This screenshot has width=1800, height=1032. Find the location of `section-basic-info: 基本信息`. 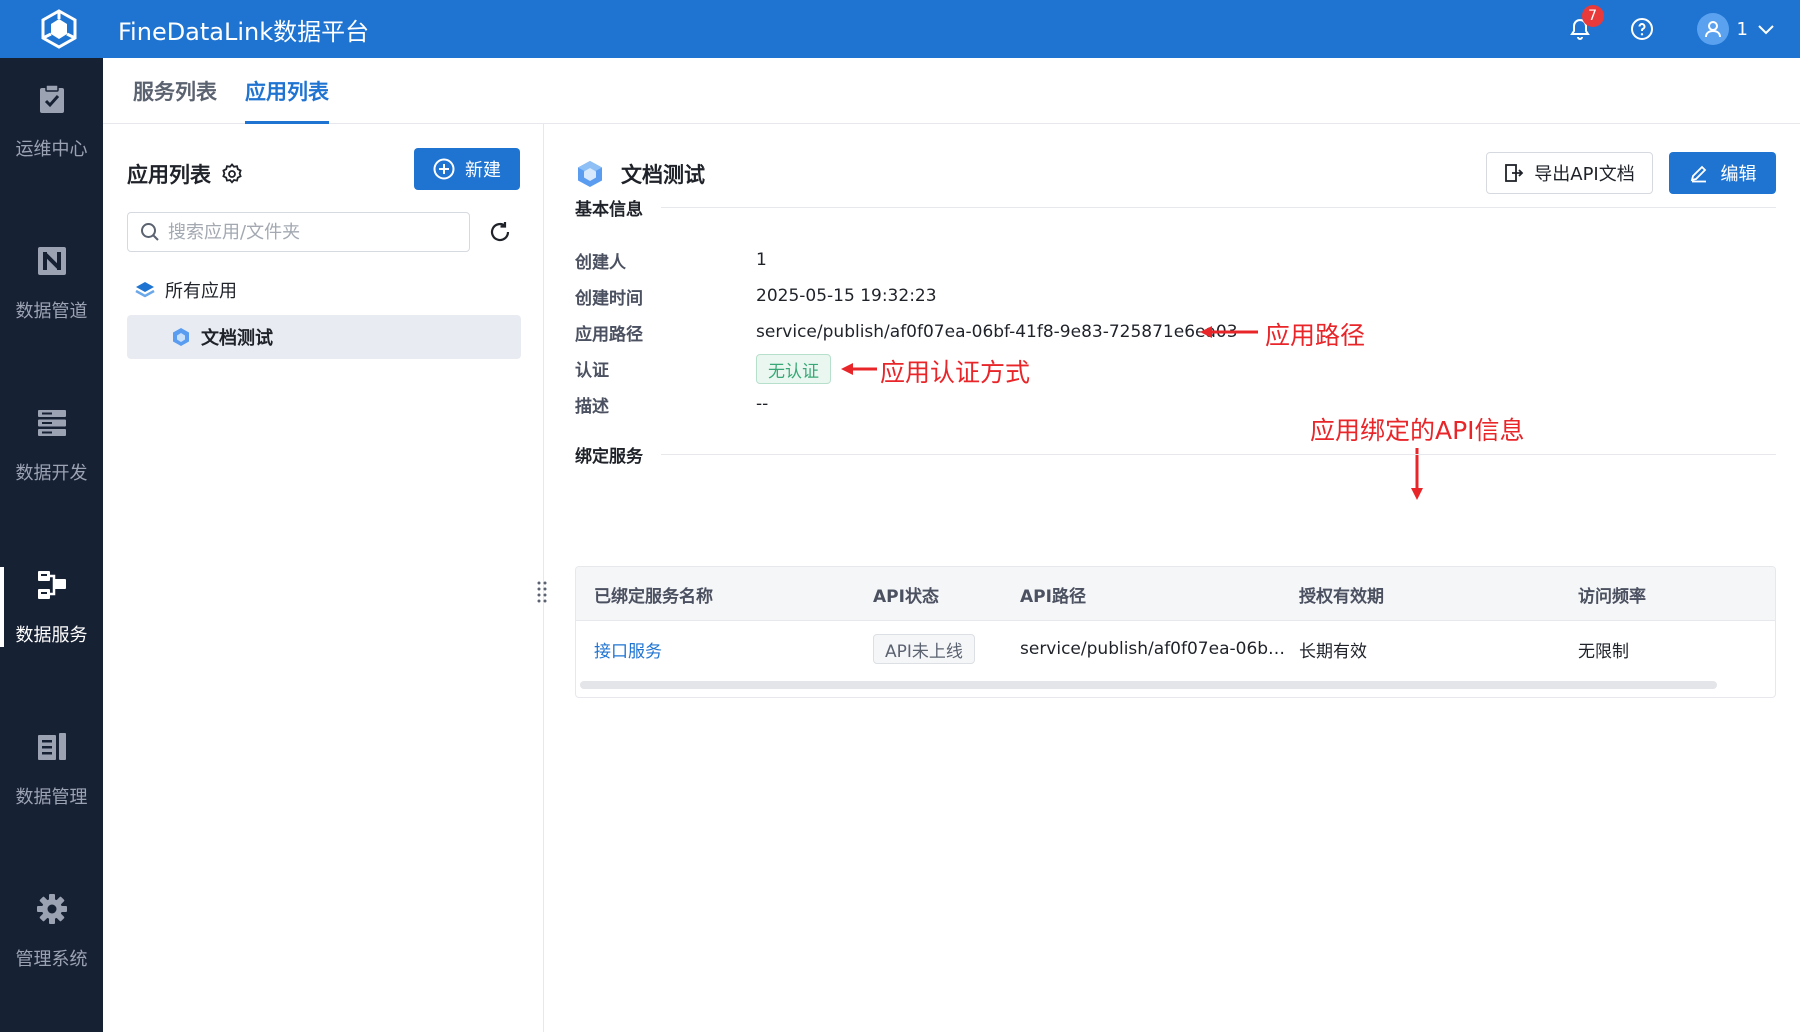

section-basic-info: 基本信息 is located at coordinates (1175, 207).